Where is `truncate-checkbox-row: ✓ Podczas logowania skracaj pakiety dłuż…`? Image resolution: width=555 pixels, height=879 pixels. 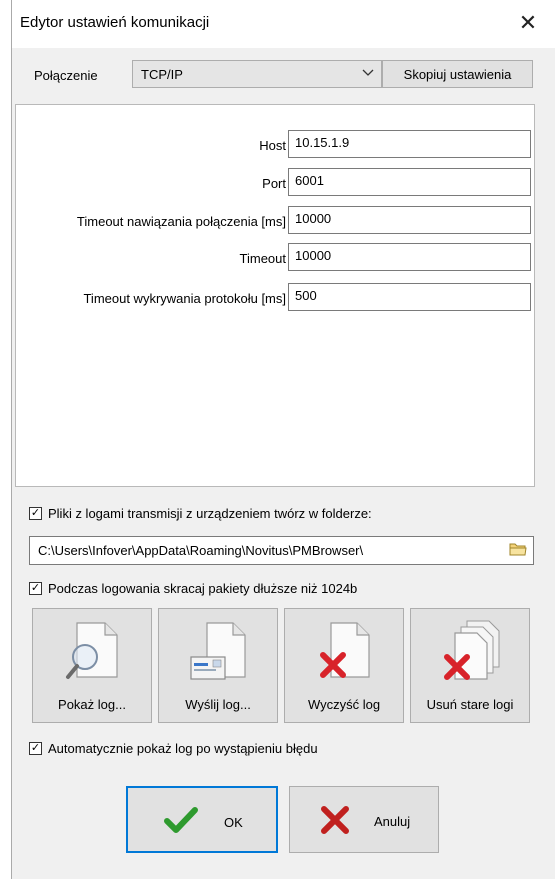
truncate-checkbox-row: ✓ Podczas logowania skracaj pakiety dłuż… is located at coordinates (193, 588).